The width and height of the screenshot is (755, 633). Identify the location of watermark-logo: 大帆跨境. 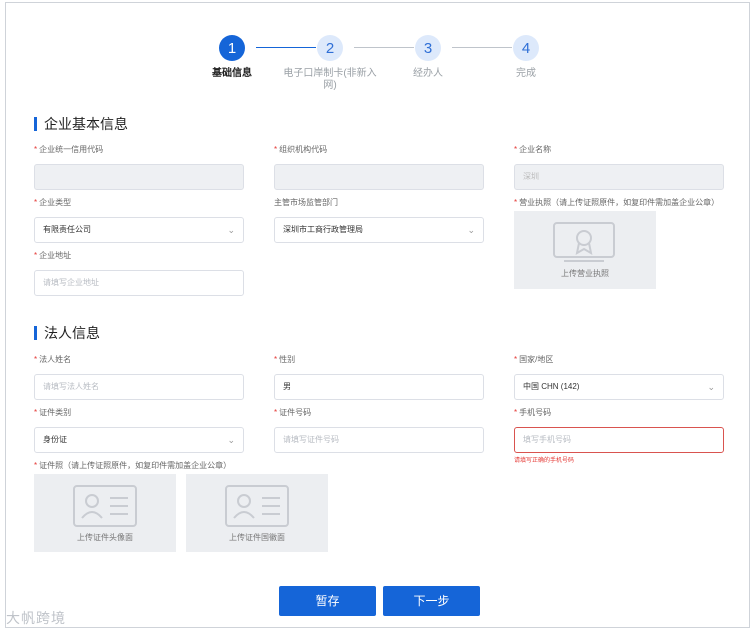
(36, 618).